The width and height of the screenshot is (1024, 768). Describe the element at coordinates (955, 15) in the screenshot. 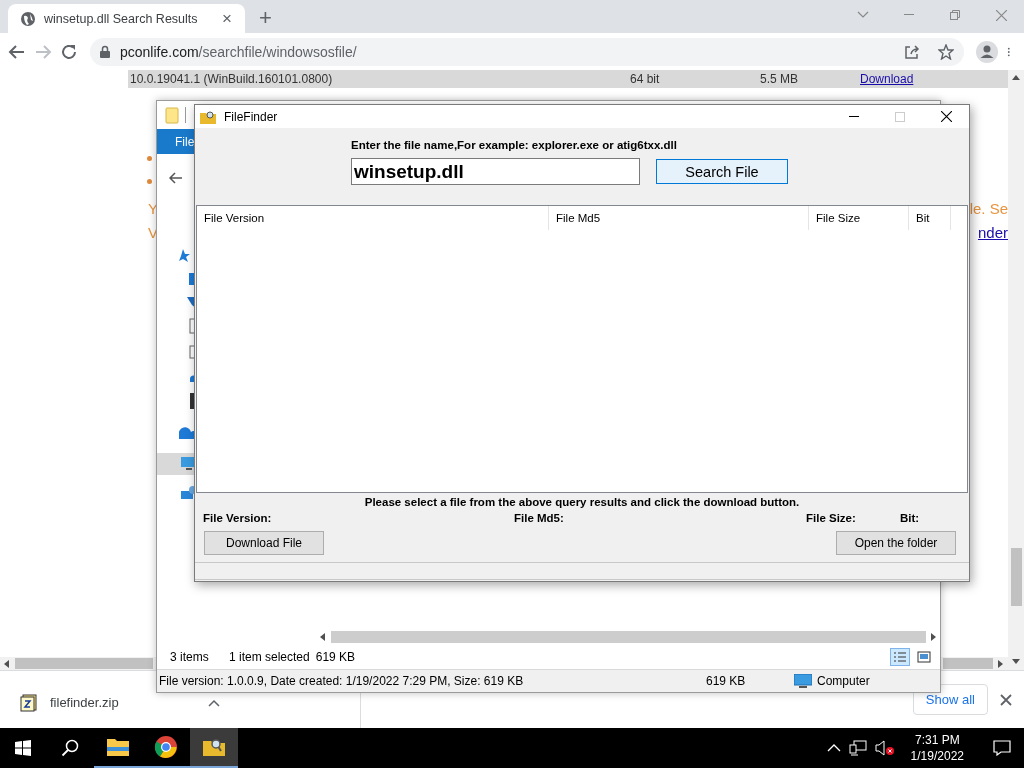

I see `restore-icon` at that location.